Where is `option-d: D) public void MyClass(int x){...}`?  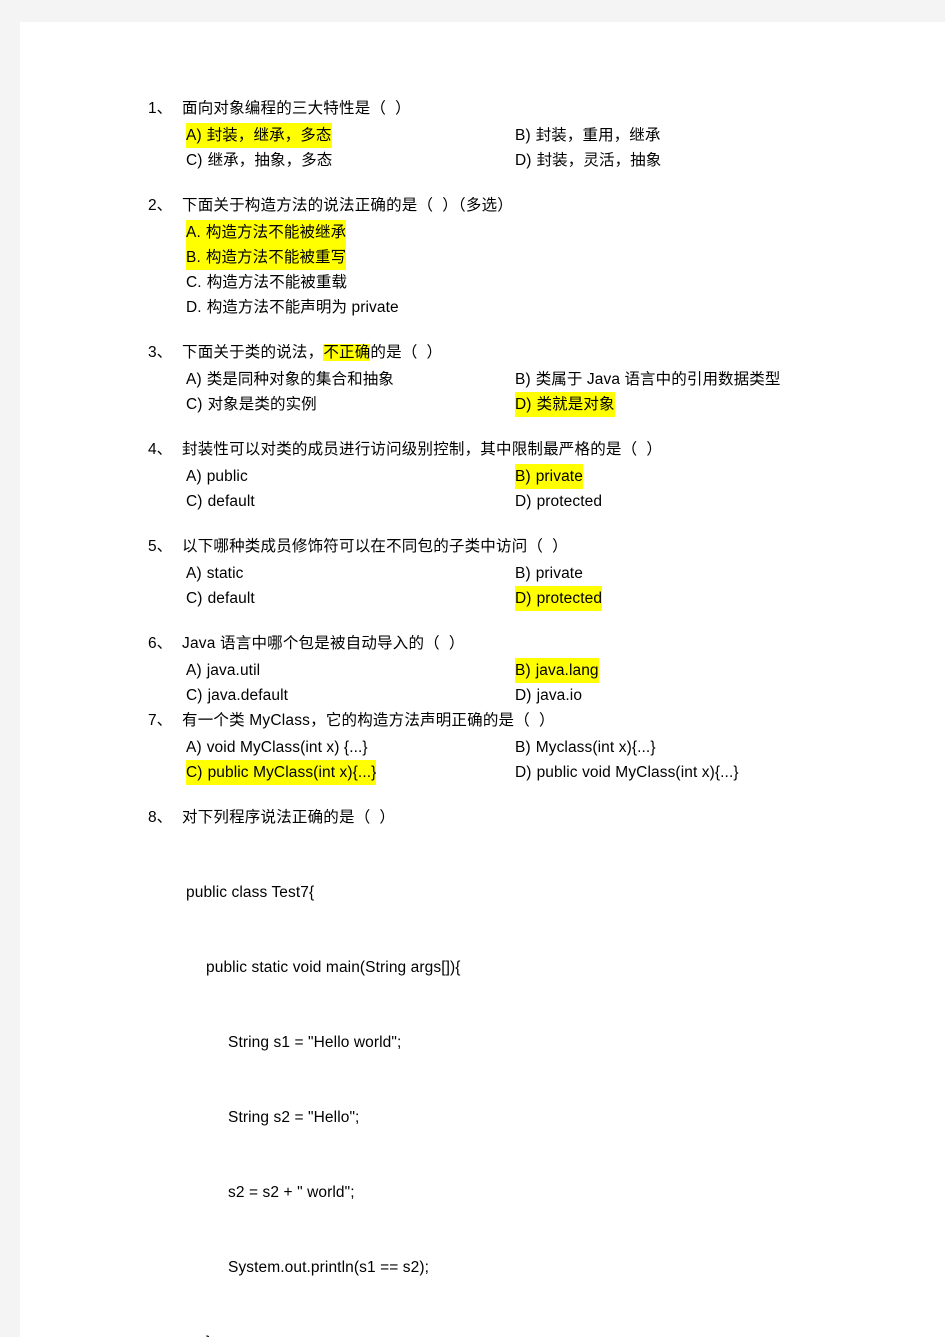 option-d: D) public void MyClass(int x){...} is located at coordinates (627, 772).